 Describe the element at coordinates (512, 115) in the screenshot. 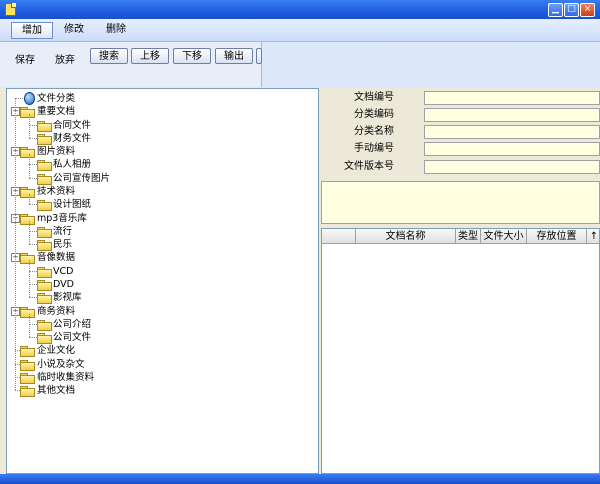

I see `category-code-input` at that location.